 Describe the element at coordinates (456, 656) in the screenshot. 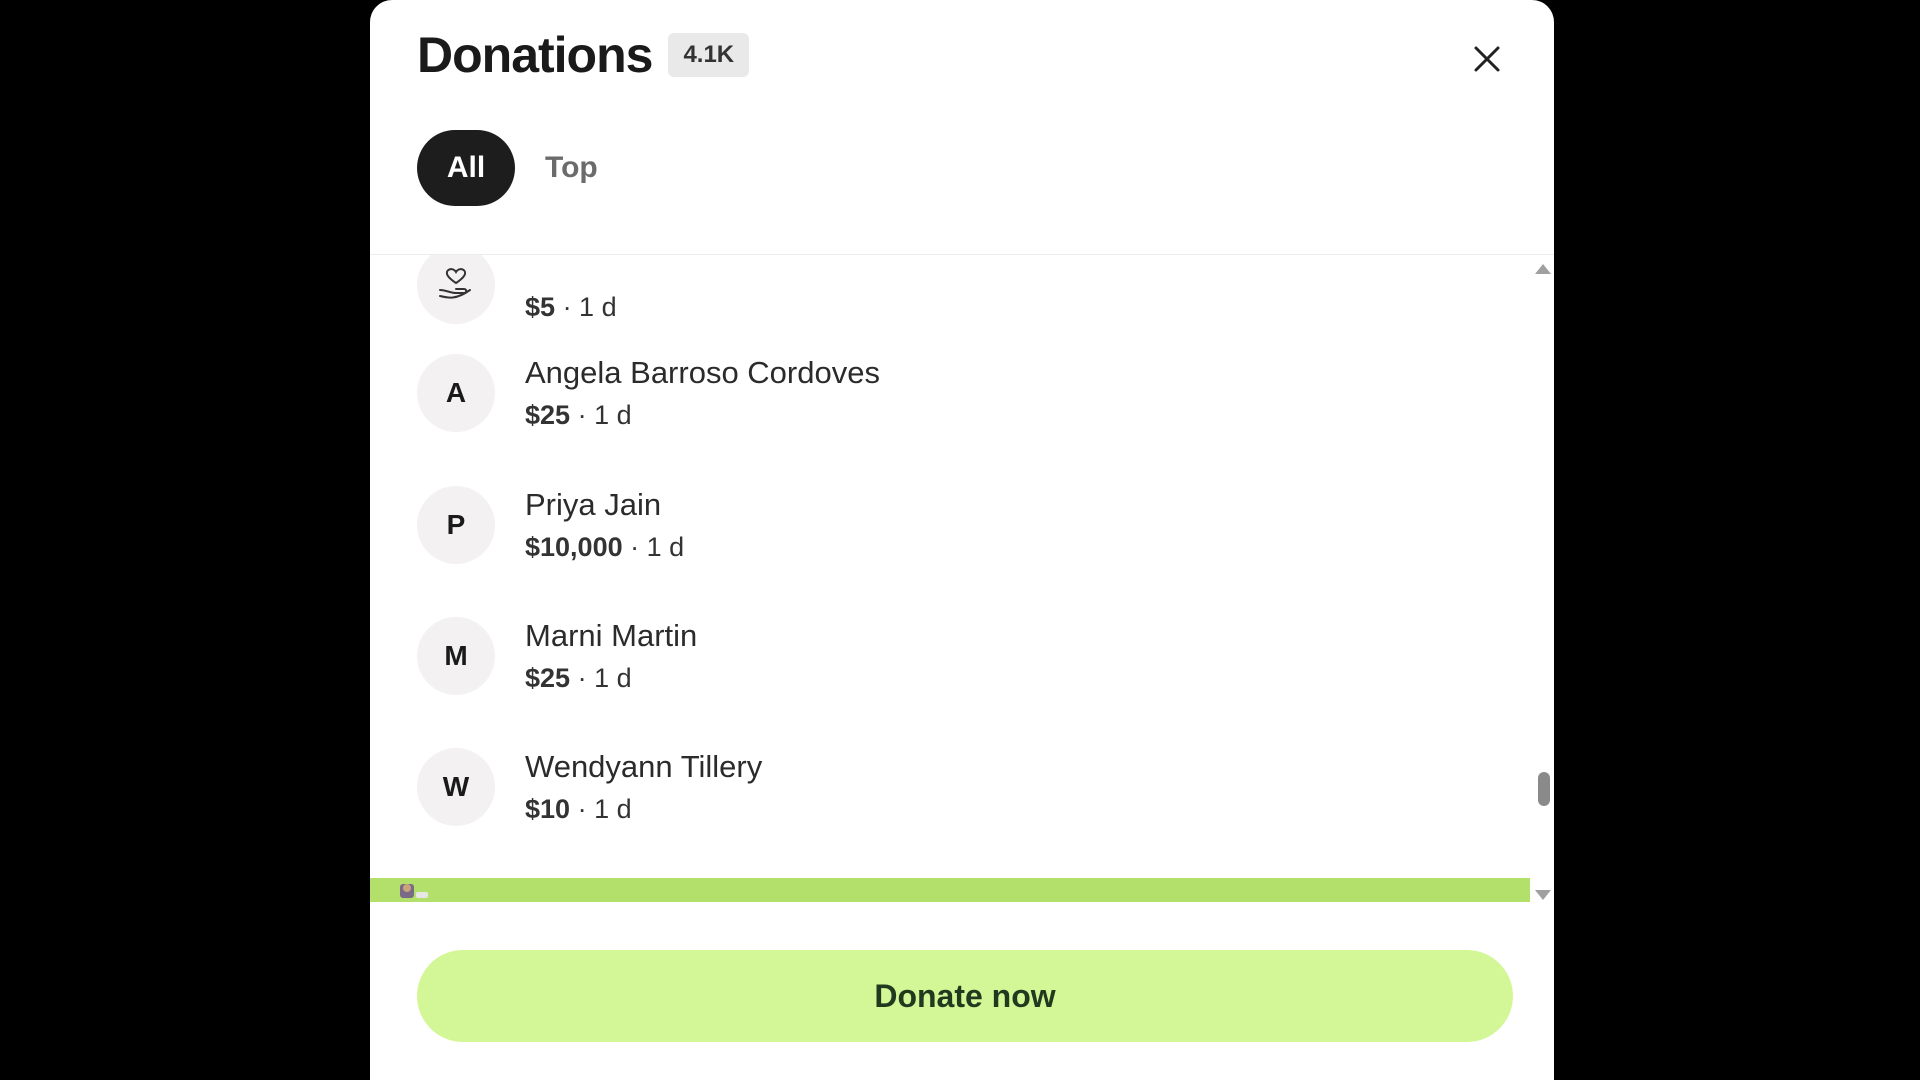

I see `avatar: M` at that location.